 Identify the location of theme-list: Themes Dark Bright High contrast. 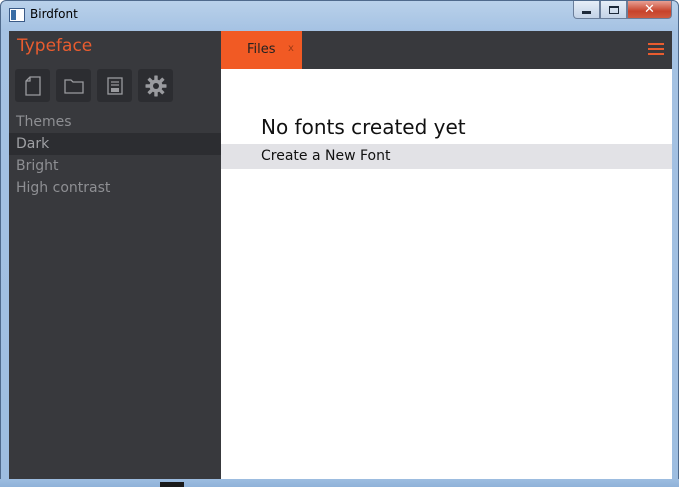
(115, 155).